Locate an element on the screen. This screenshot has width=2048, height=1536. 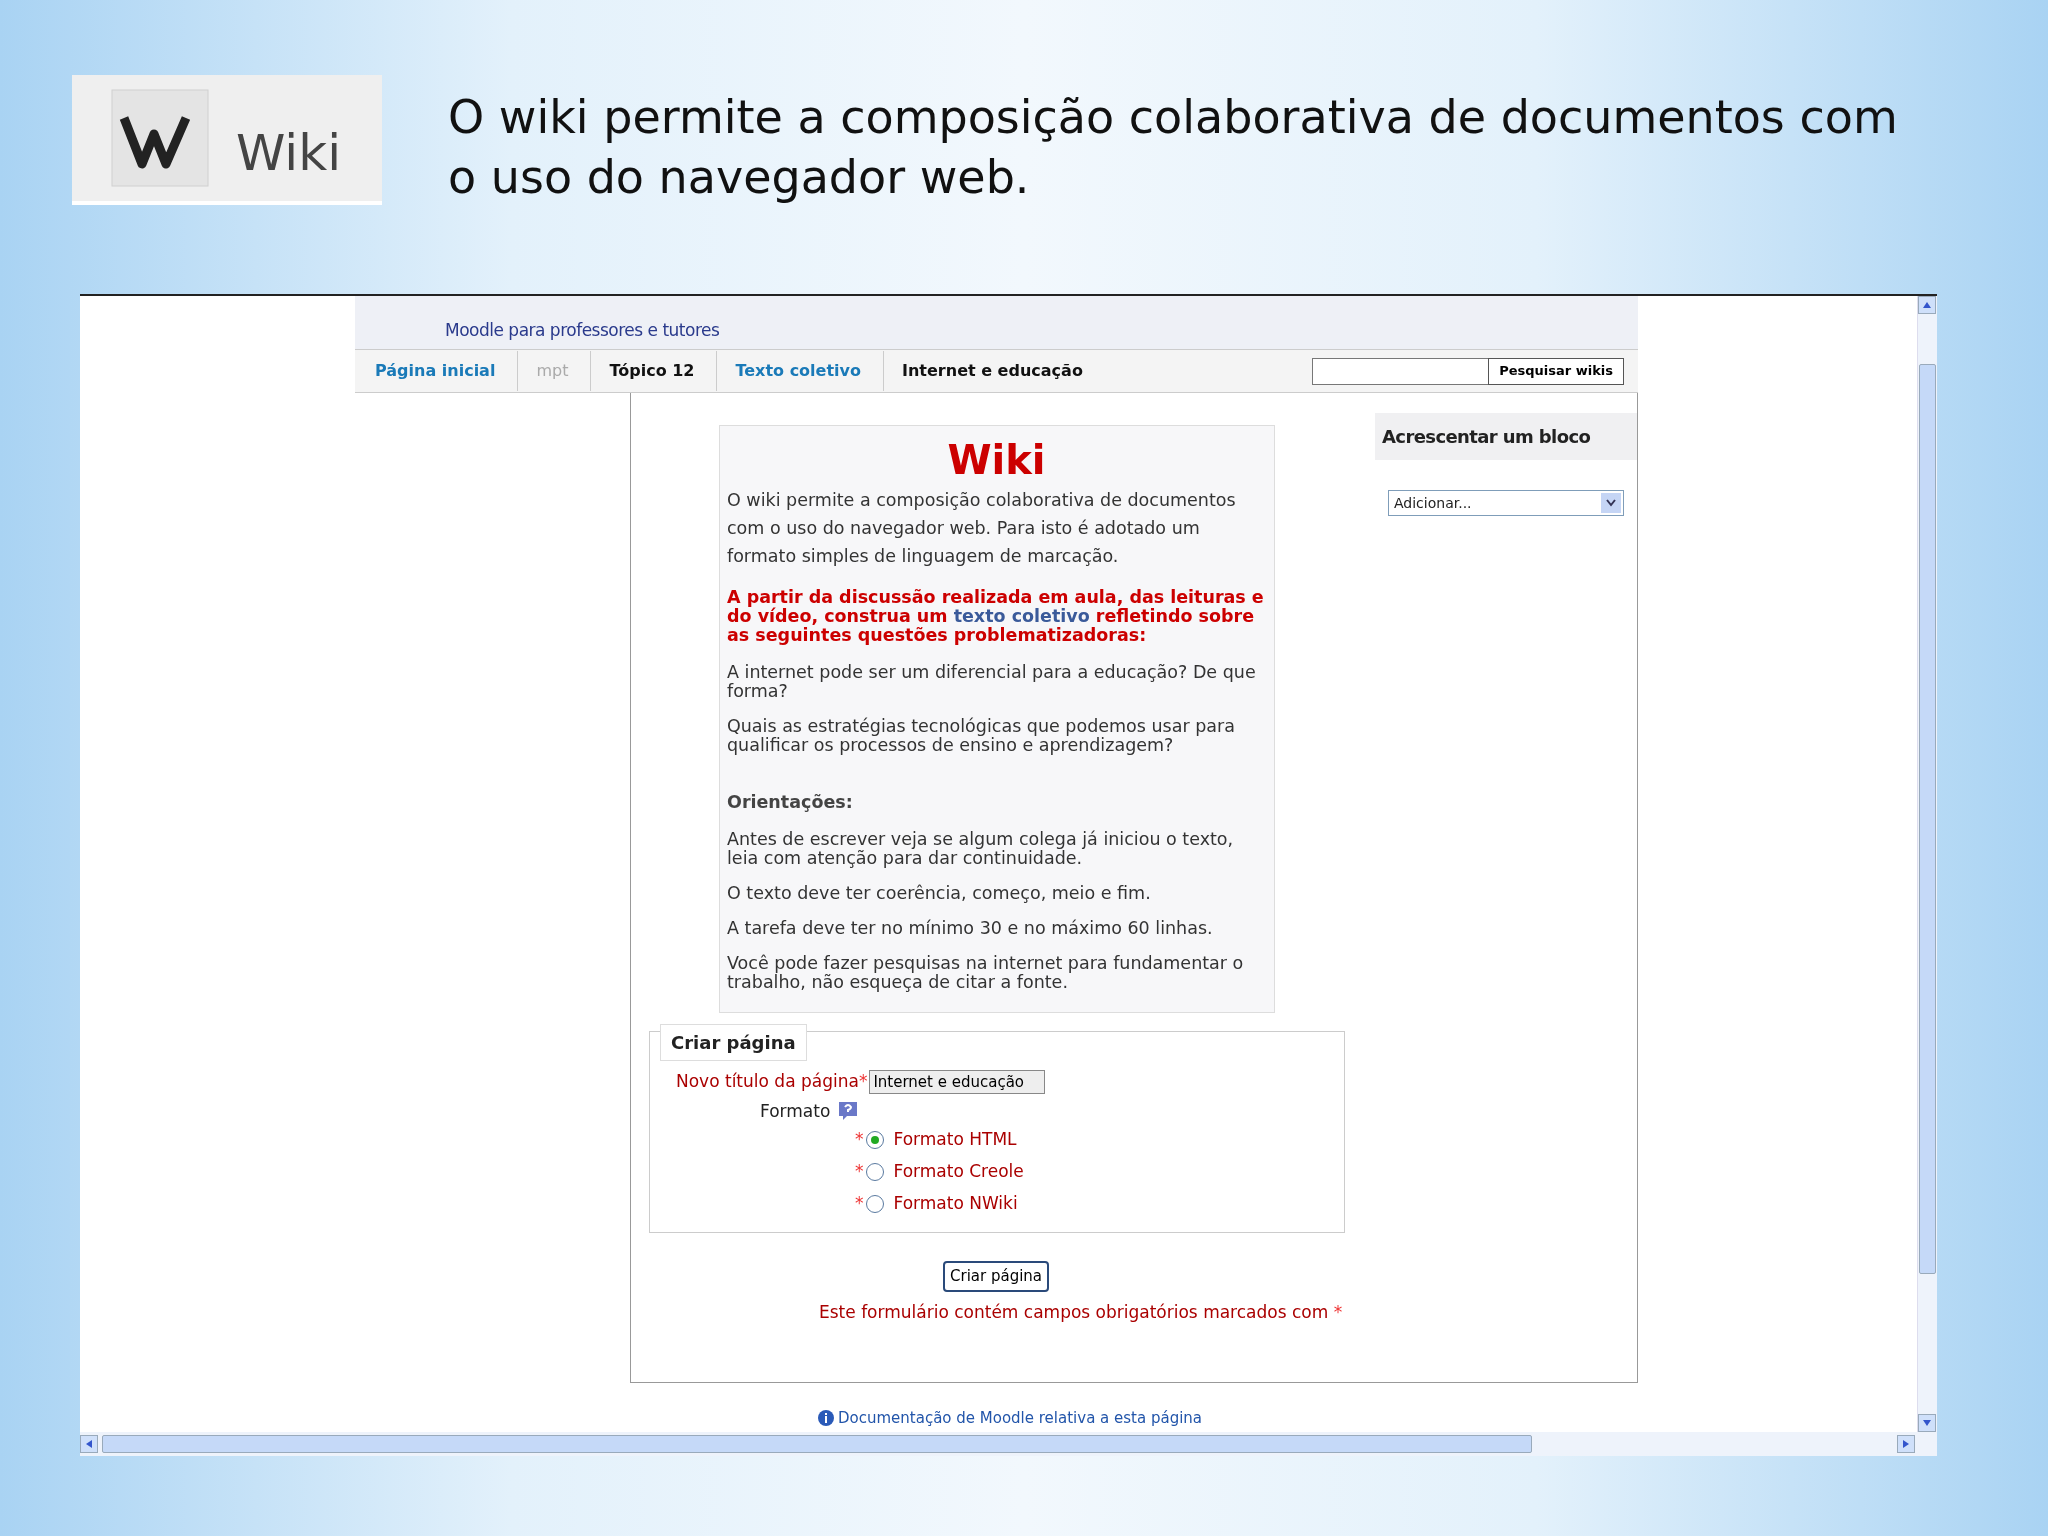
format-option-label: Formato HTML is located at coordinates (955, 1140).